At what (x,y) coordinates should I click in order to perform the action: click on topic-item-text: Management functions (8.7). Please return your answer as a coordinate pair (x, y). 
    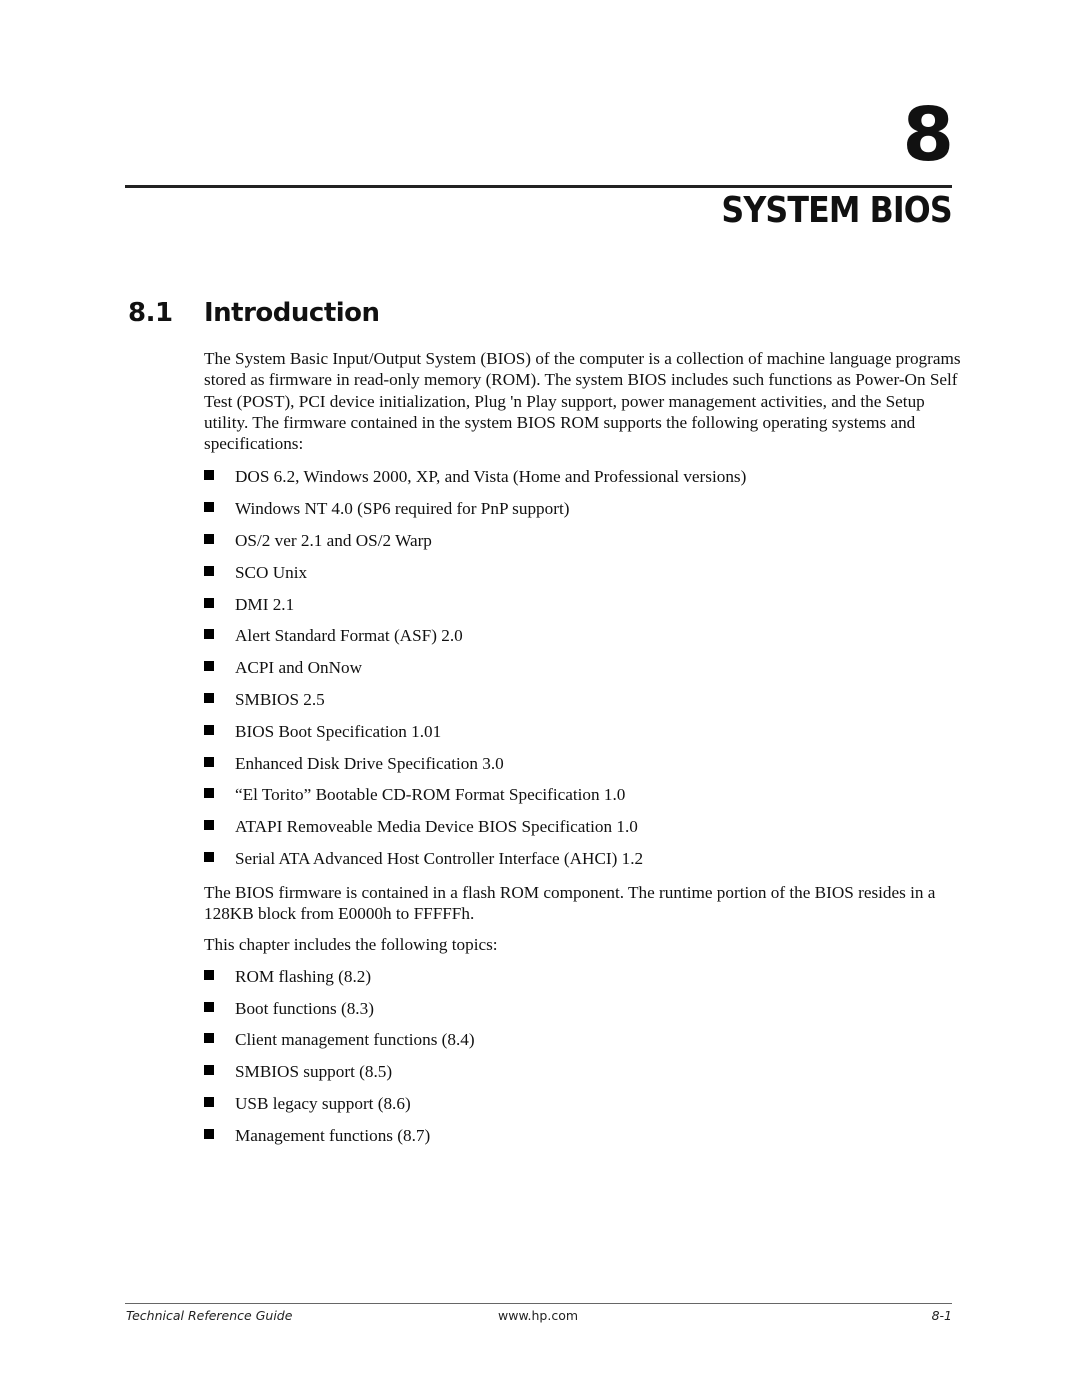
    Looking at the image, I should click on (333, 1135).